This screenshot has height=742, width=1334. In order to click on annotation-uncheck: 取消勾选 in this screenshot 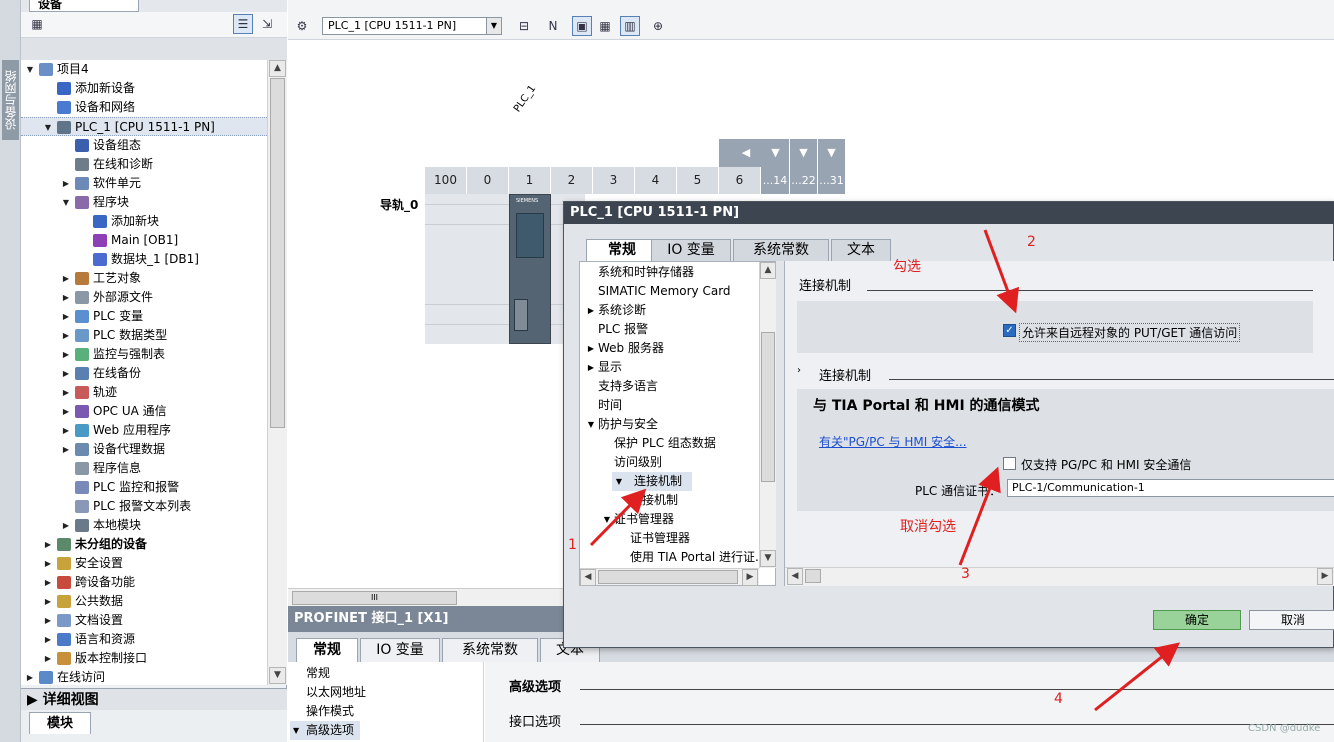, I will do `click(928, 527)`.